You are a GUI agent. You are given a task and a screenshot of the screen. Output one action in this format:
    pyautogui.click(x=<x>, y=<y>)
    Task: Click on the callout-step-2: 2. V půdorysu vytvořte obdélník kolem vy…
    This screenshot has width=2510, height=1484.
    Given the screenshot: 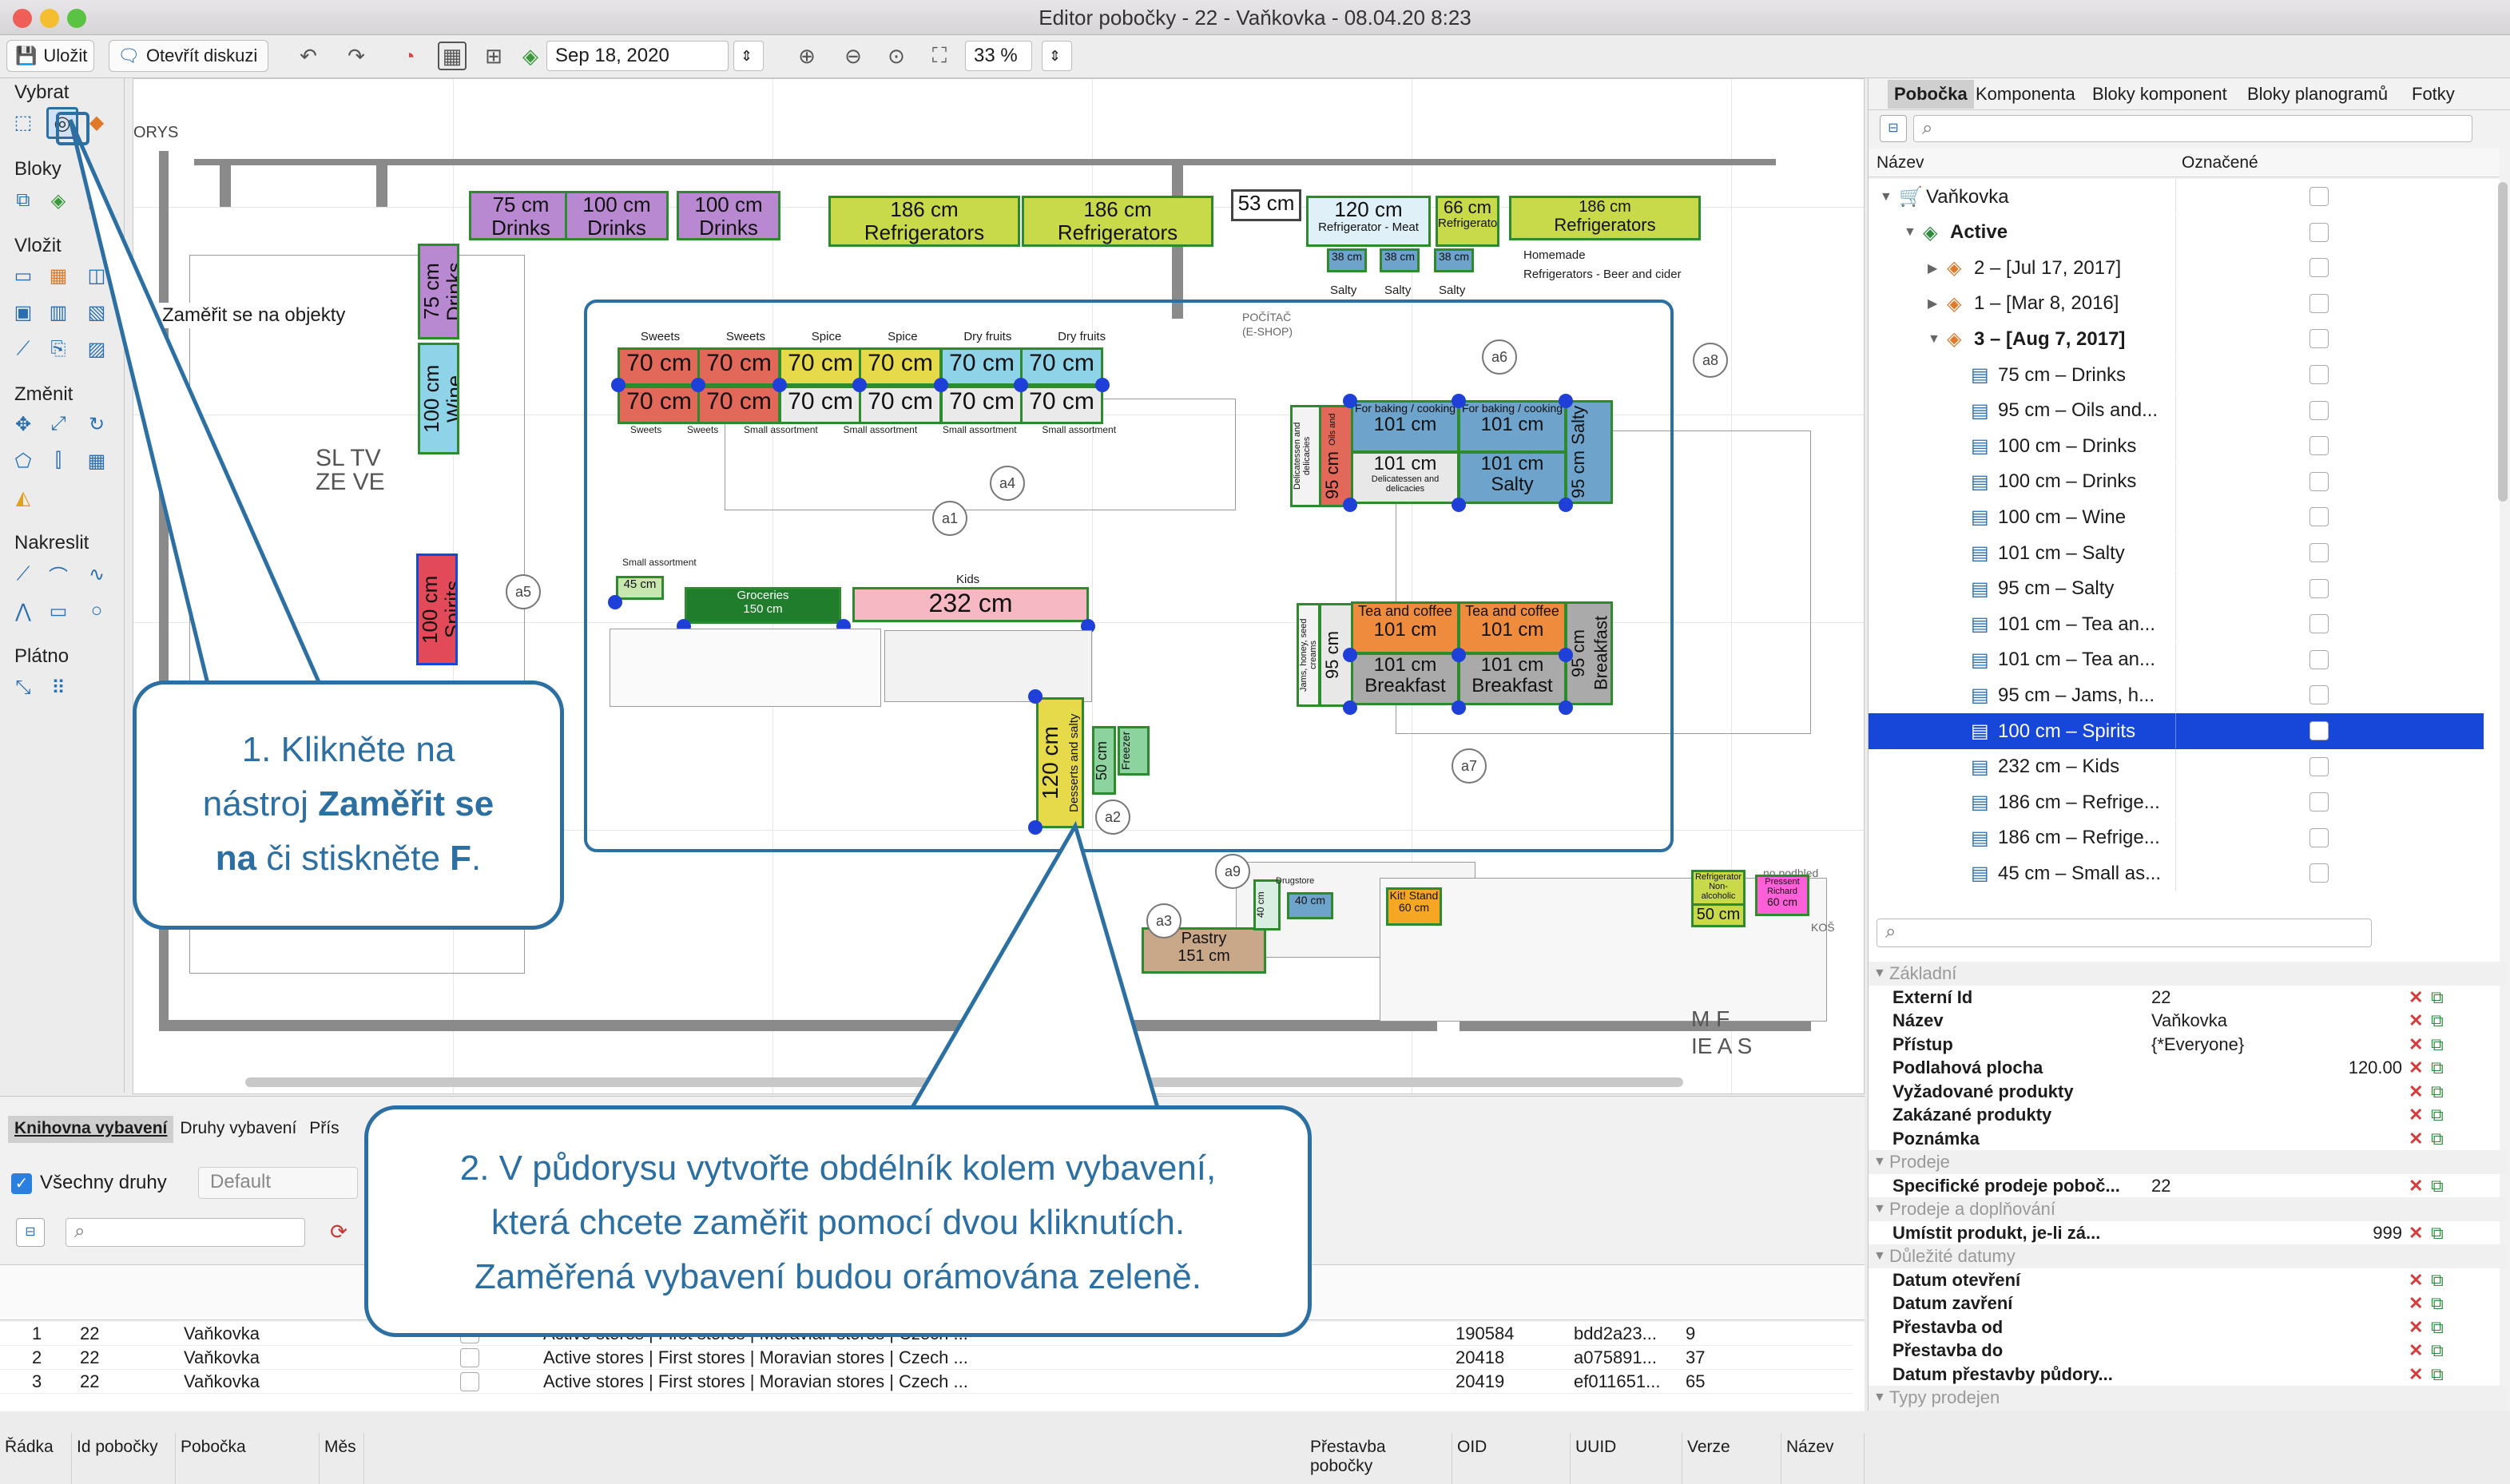 What is the action you would take?
    pyautogui.click(x=838, y=1221)
    